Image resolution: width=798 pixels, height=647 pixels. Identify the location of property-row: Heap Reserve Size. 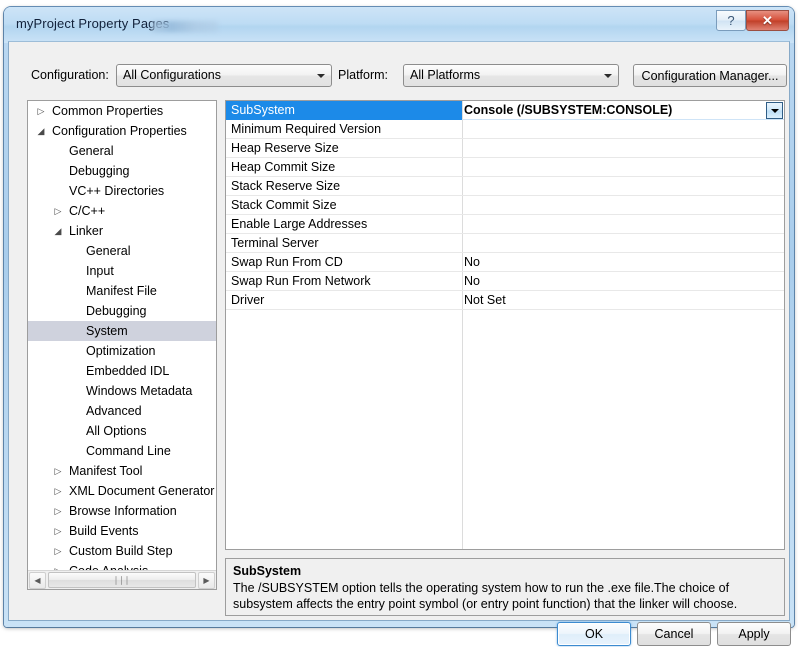
(505, 148).